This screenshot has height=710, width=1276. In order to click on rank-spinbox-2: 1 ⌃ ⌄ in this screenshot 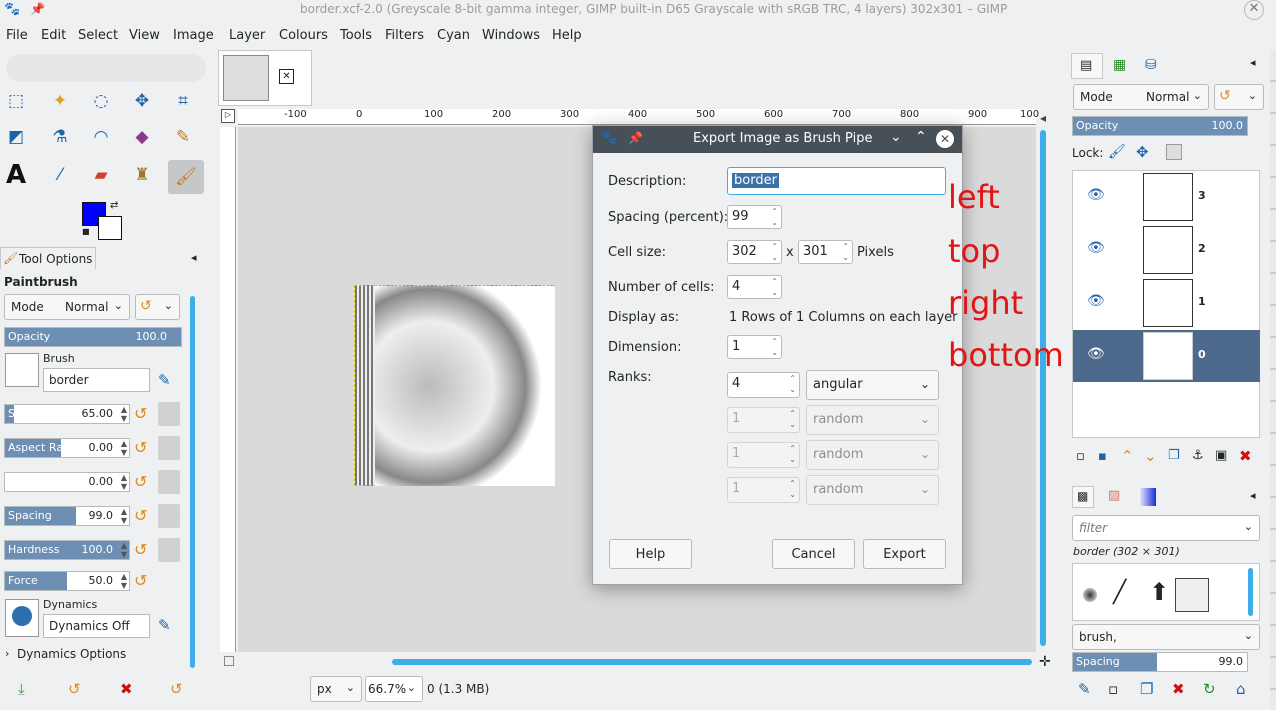, I will do `click(763, 420)`.